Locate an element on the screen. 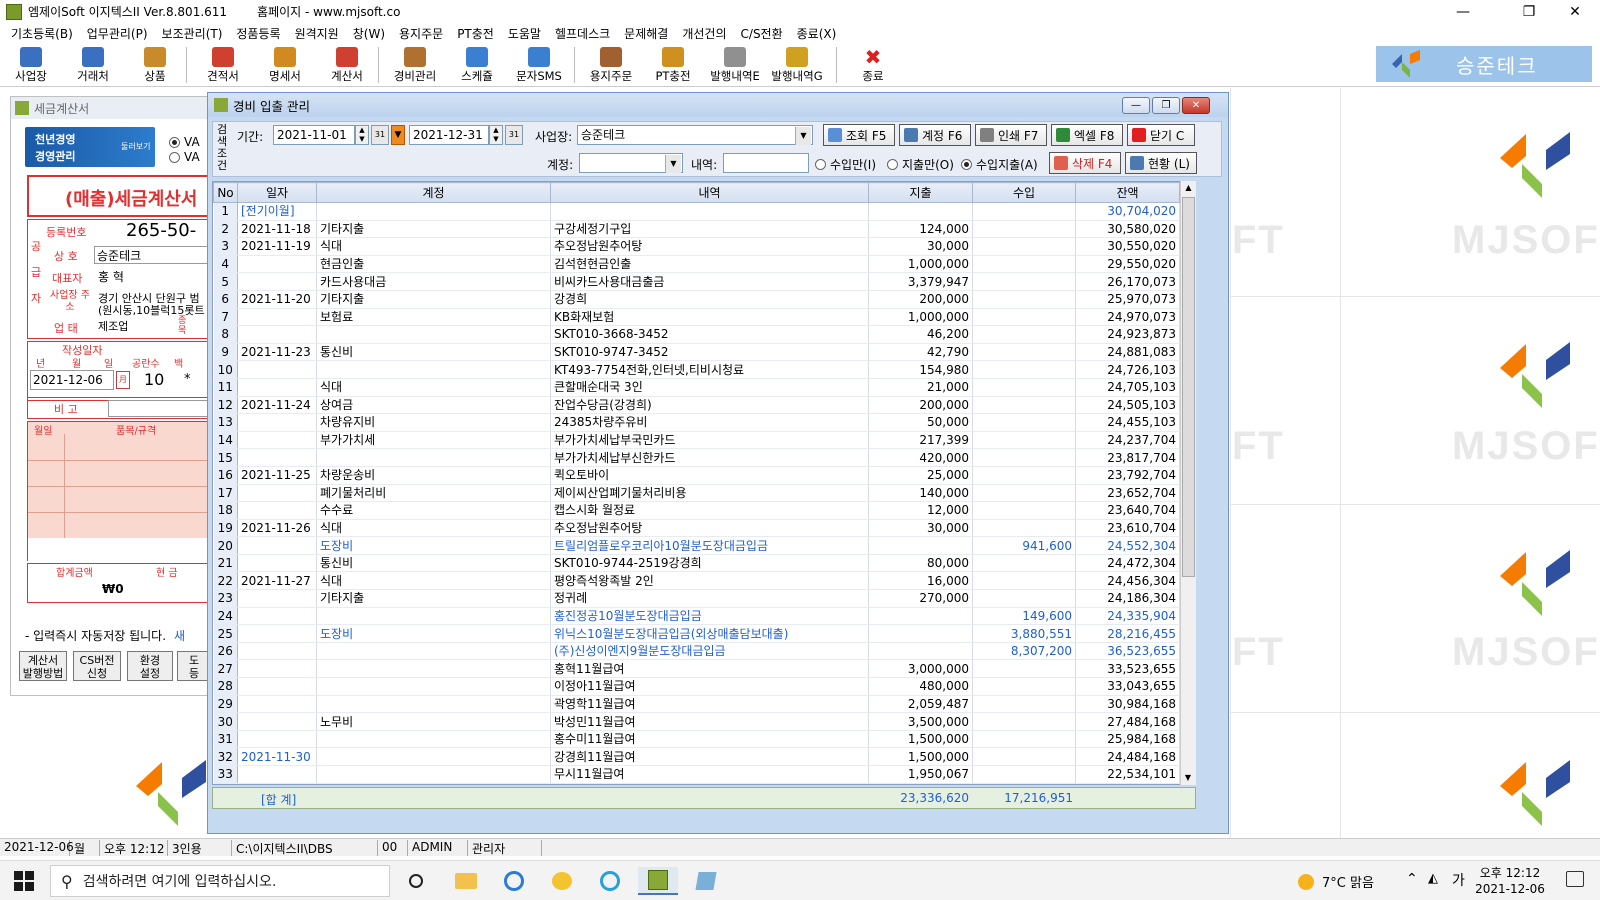 The image size is (1600, 900). row-account: 폐기물처리비 is located at coordinates (433, 493).